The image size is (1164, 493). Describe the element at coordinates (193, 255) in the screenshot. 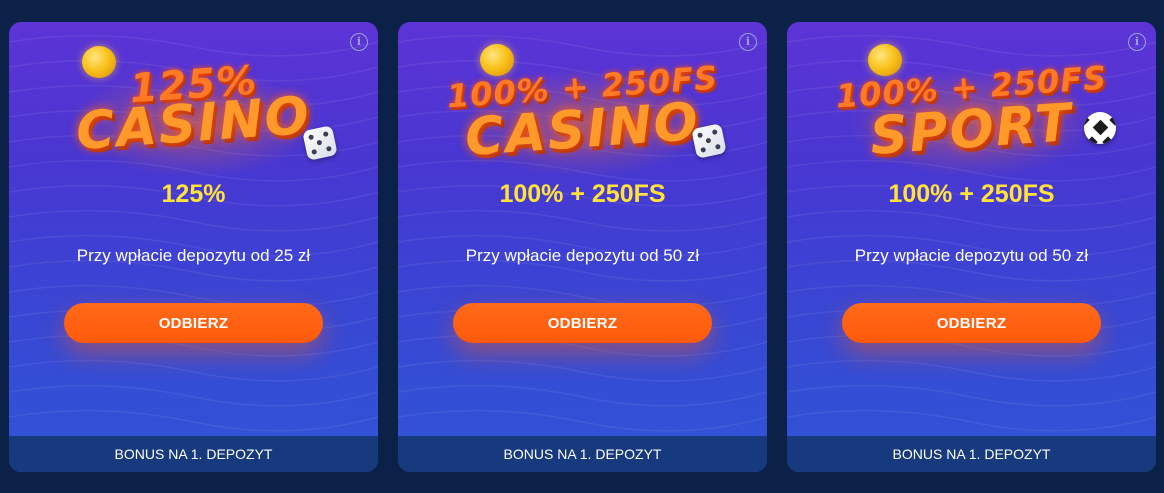

I see `bonus-description: Przy wpłacie depozytu od 25 zł` at that location.